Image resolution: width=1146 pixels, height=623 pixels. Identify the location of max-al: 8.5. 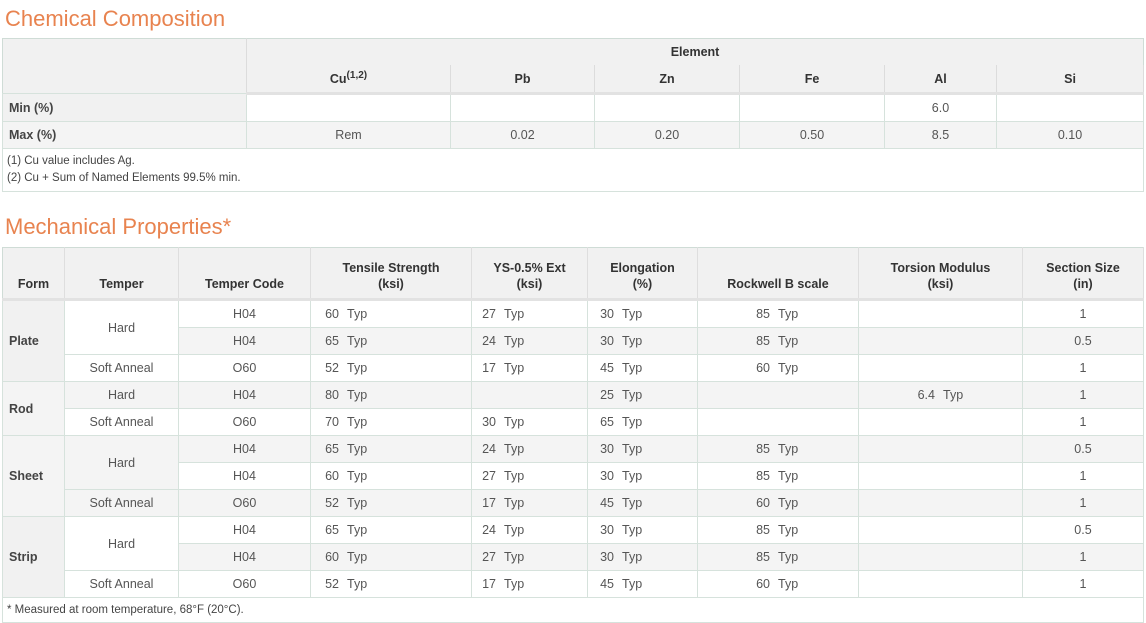
(940, 135).